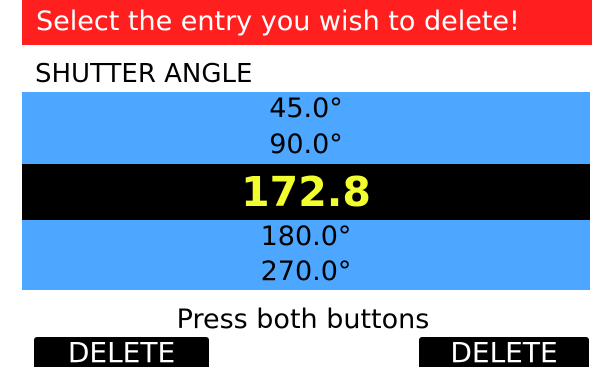 This screenshot has width=606, height=369. I want to click on instruction-text: Press both buttons, so click(303, 319).